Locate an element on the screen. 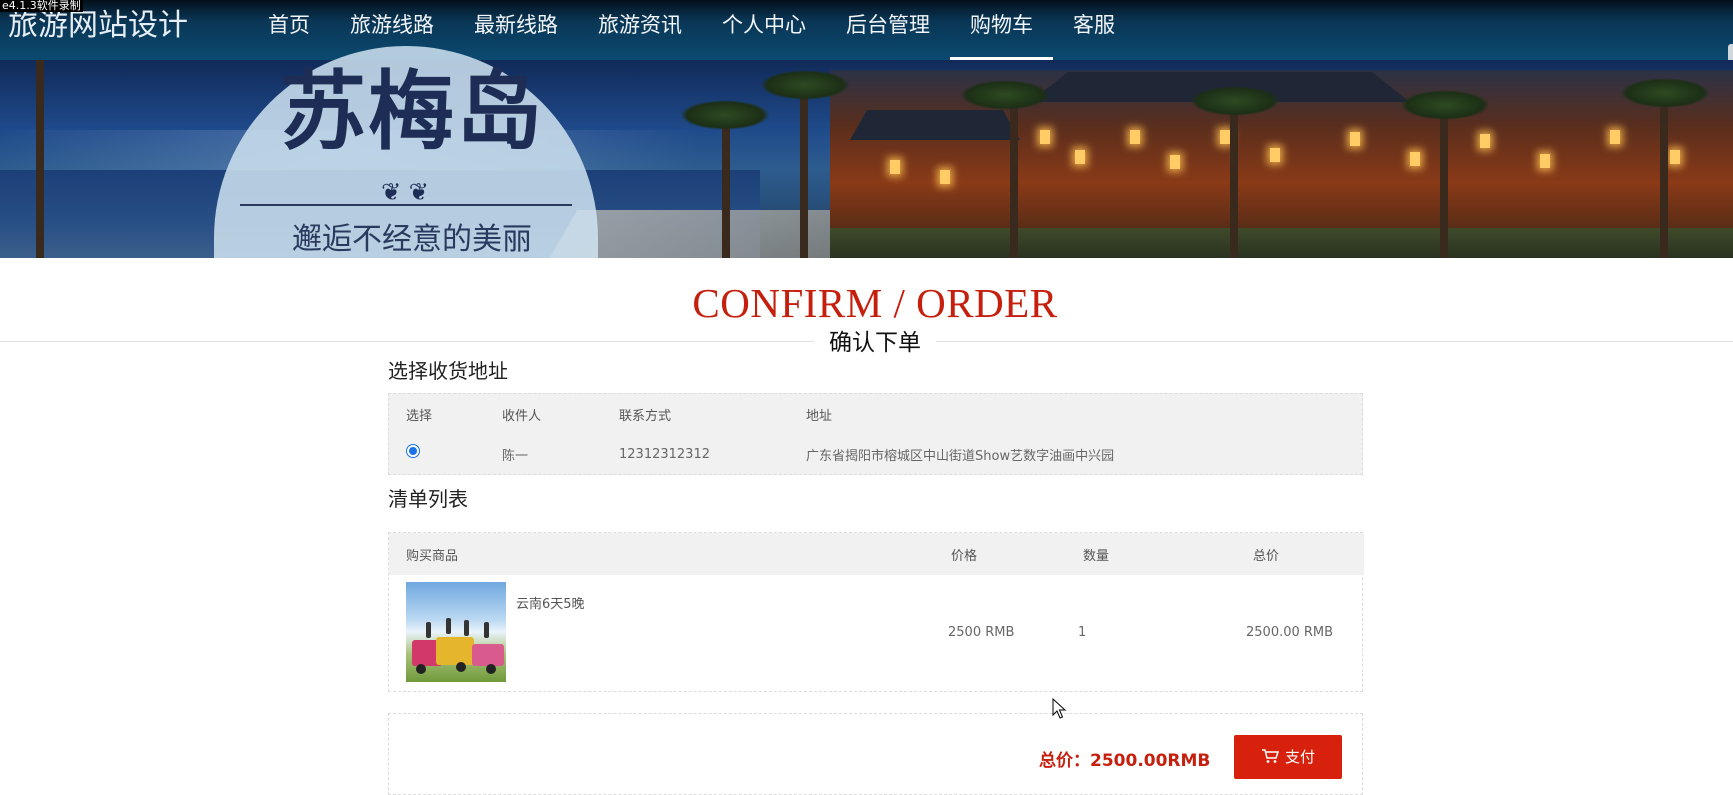 This screenshot has height=795, width=1733. cart-icon is located at coordinates (1270, 756).